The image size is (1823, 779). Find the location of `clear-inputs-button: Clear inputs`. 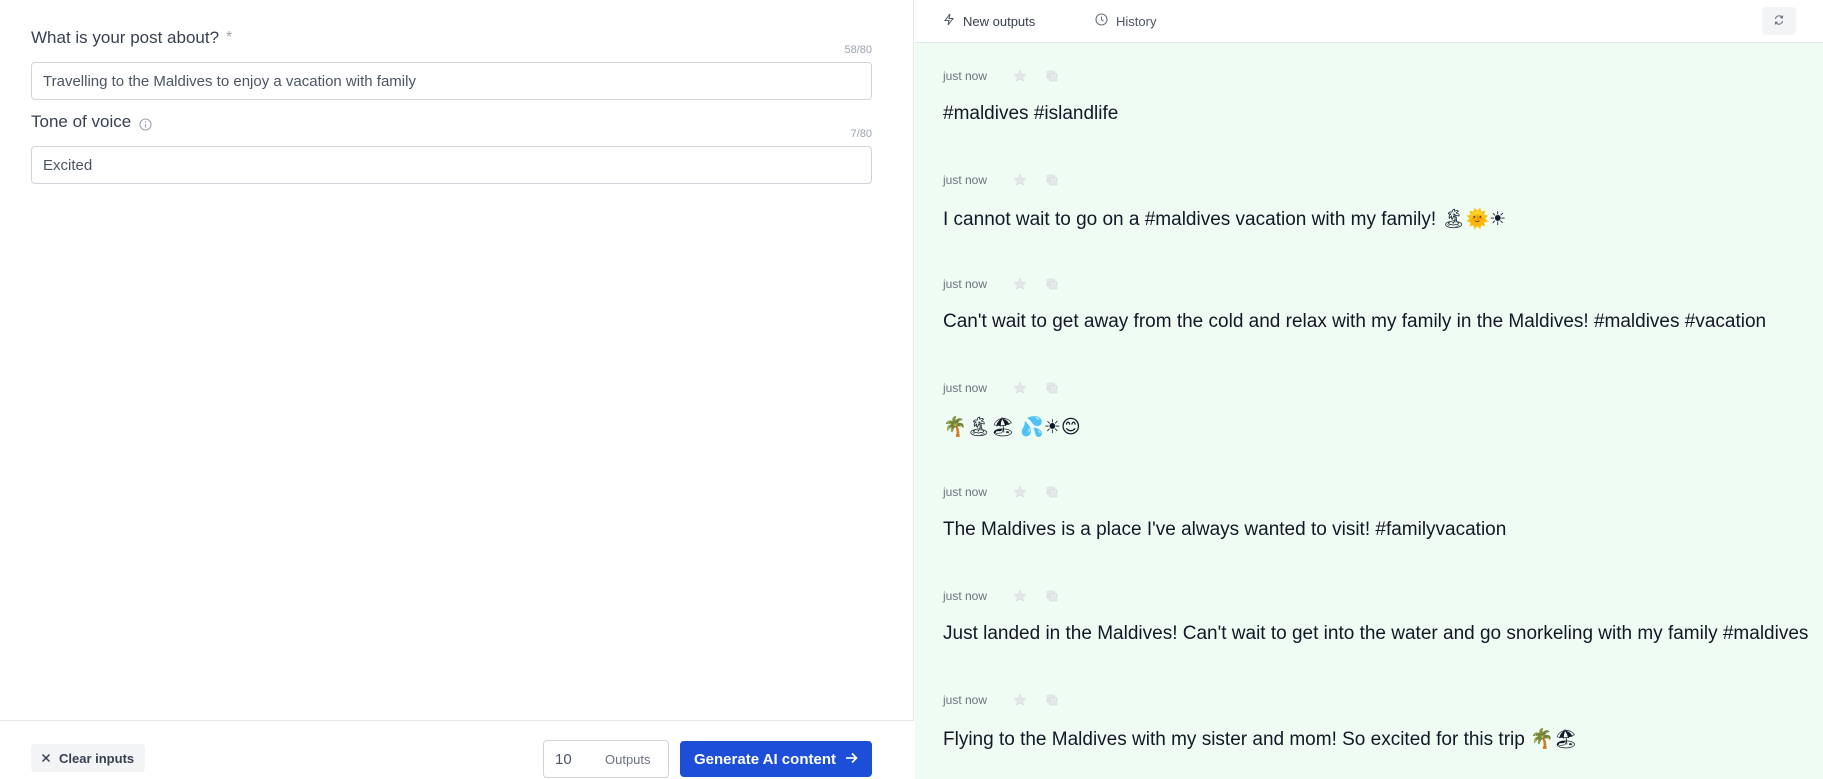

clear-inputs-button: Clear inputs is located at coordinates (88, 758).